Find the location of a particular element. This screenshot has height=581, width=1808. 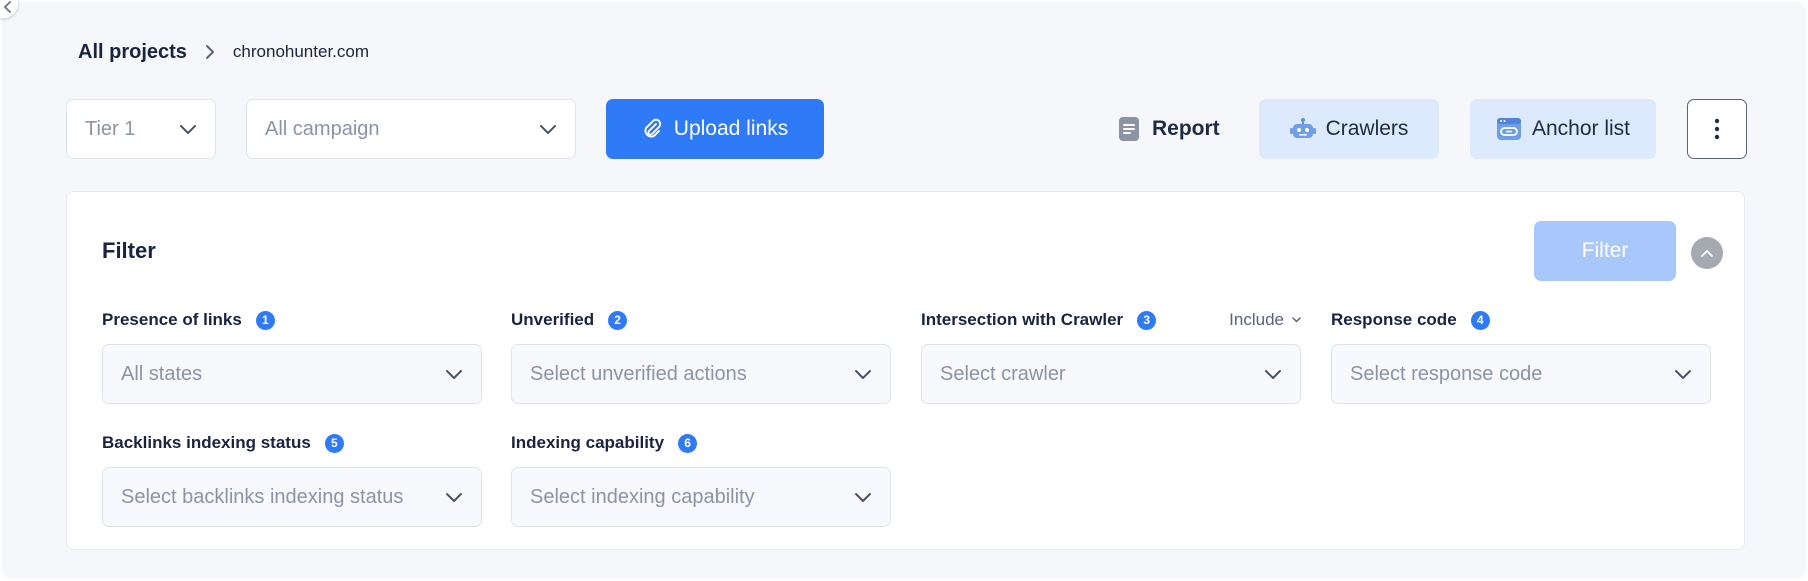

indexing-capability-label: Indexing capability is located at coordinates (588, 442).